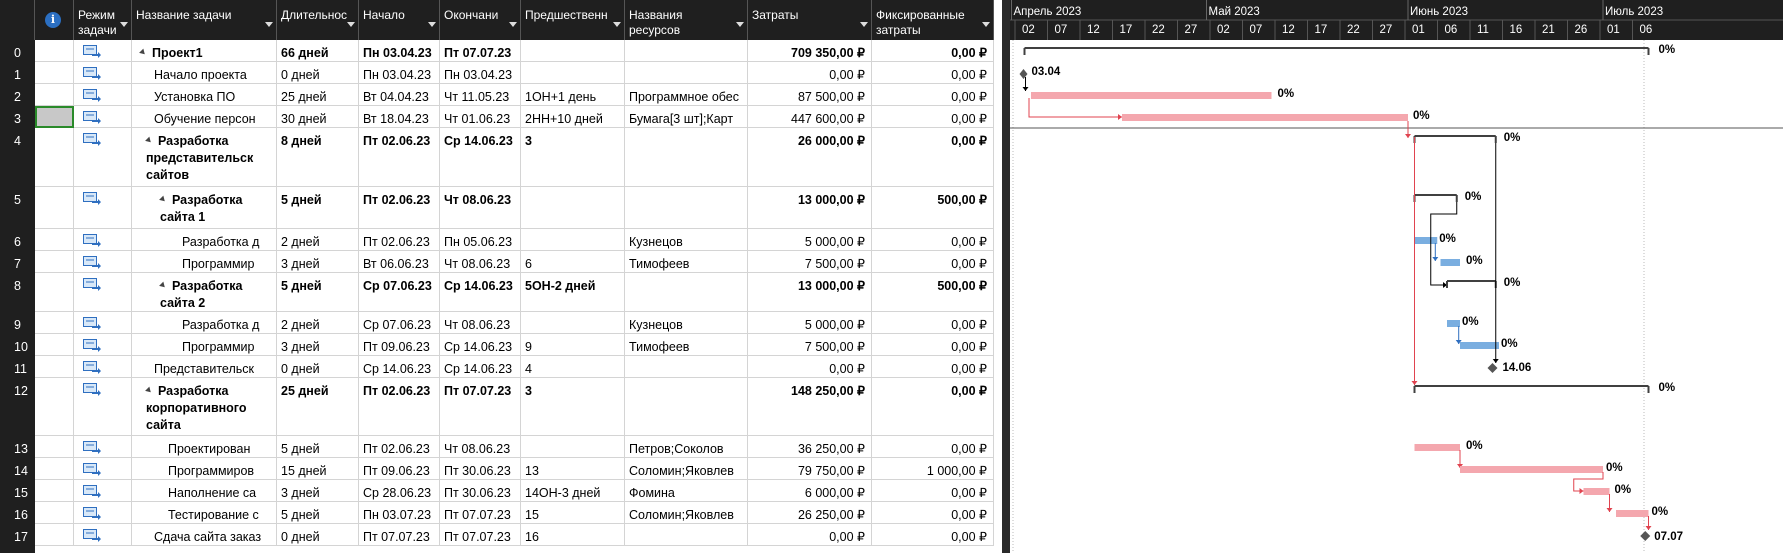 The image size is (1783, 553). Describe the element at coordinates (810, 407) in the screenshot. I see `cost-cell: 148 250,00 ₽` at that location.